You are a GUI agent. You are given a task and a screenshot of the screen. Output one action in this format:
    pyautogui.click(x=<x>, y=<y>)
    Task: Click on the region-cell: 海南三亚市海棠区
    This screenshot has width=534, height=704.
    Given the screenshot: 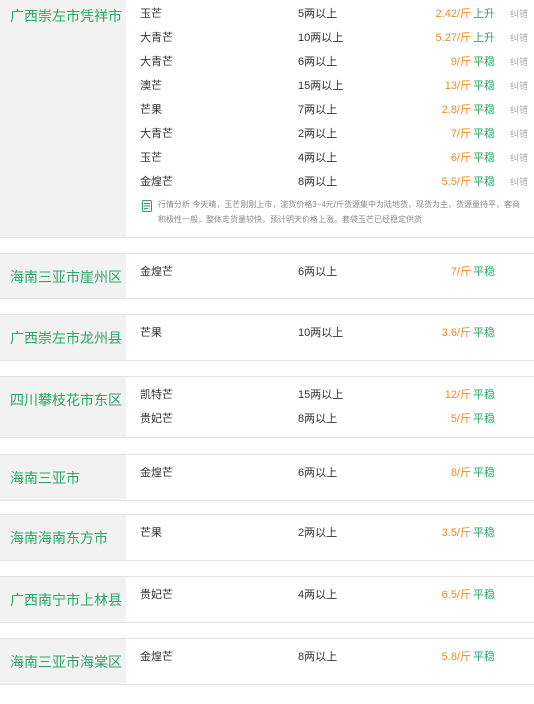 What is the action you would take?
    pyautogui.click(x=63, y=661)
    